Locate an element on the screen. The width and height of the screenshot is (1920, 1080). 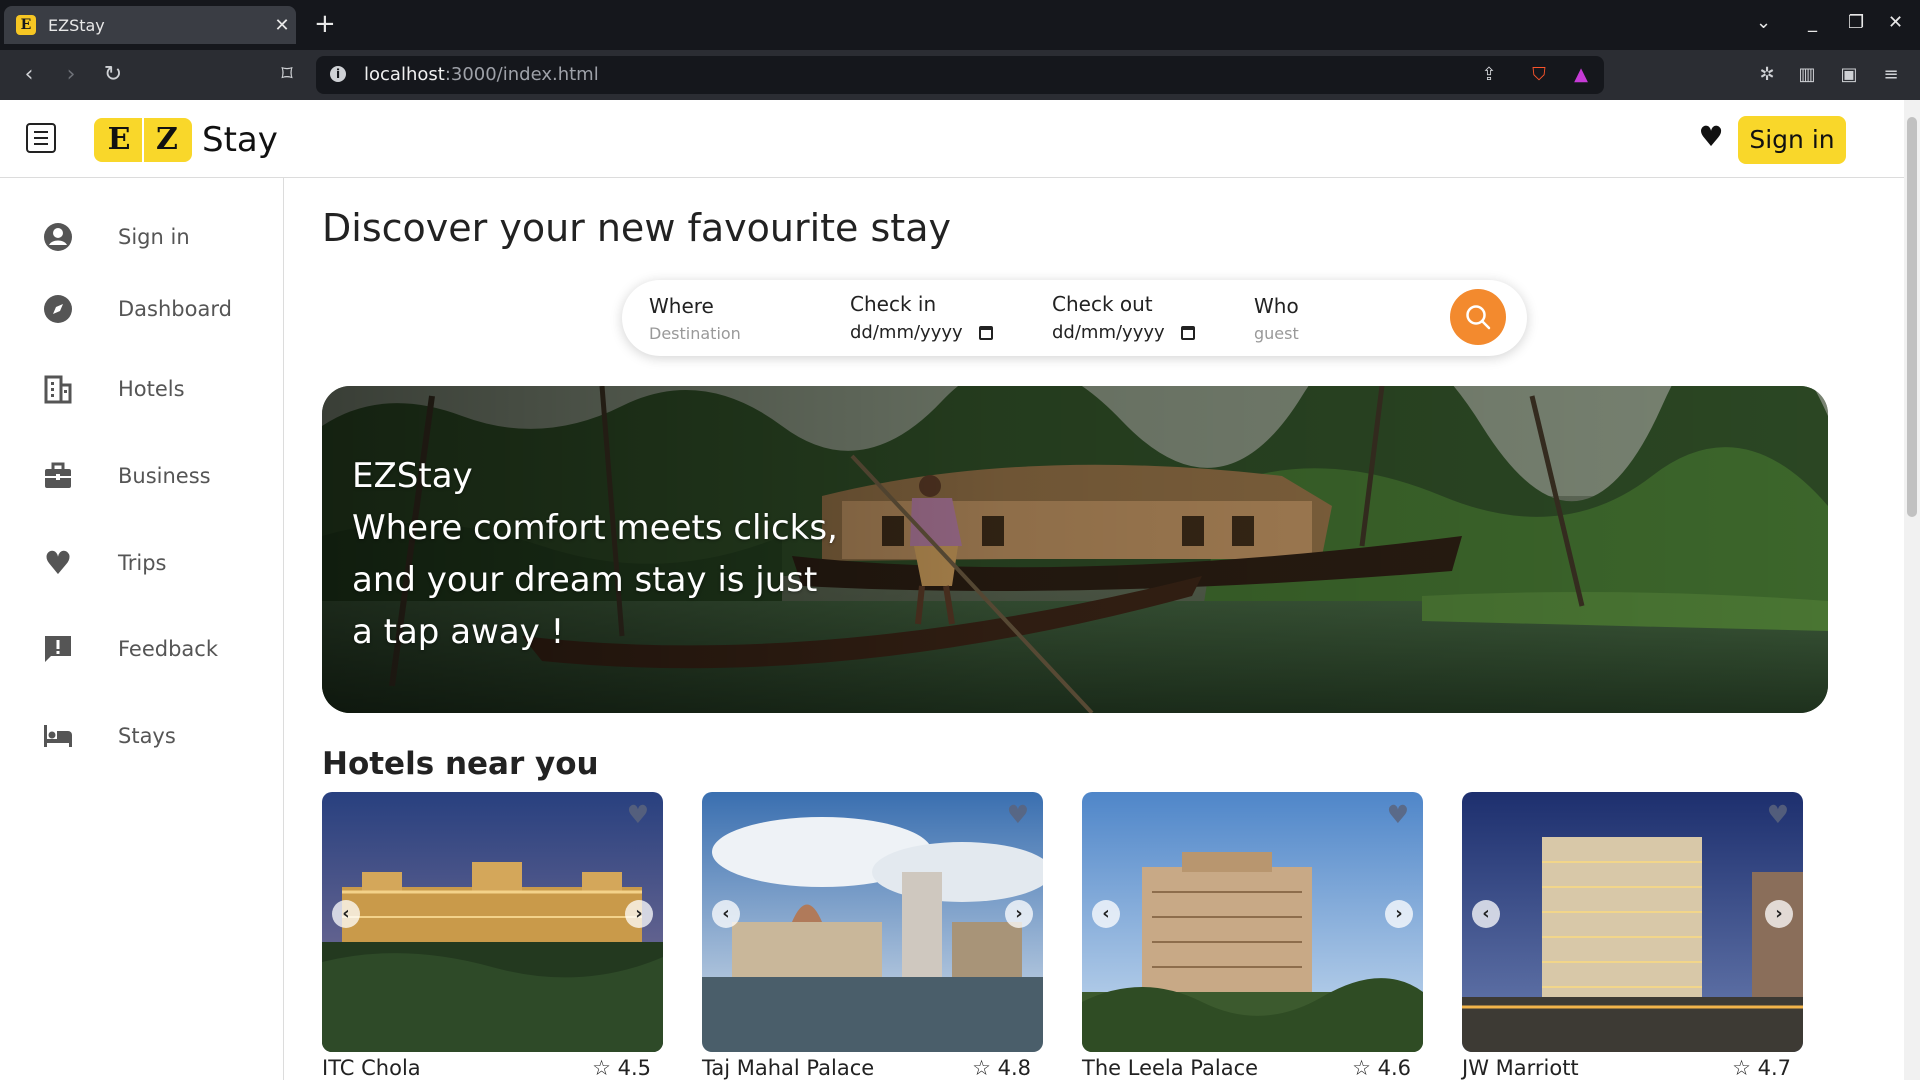
logo-text: Stay is located at coordinates (240, 140).